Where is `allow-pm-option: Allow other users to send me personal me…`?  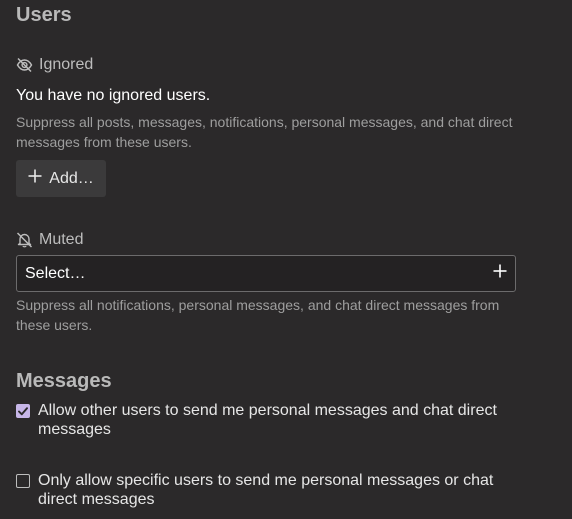 allow-pm-option: Allow other users to send me personal me… is located at coordinates (266, 420).